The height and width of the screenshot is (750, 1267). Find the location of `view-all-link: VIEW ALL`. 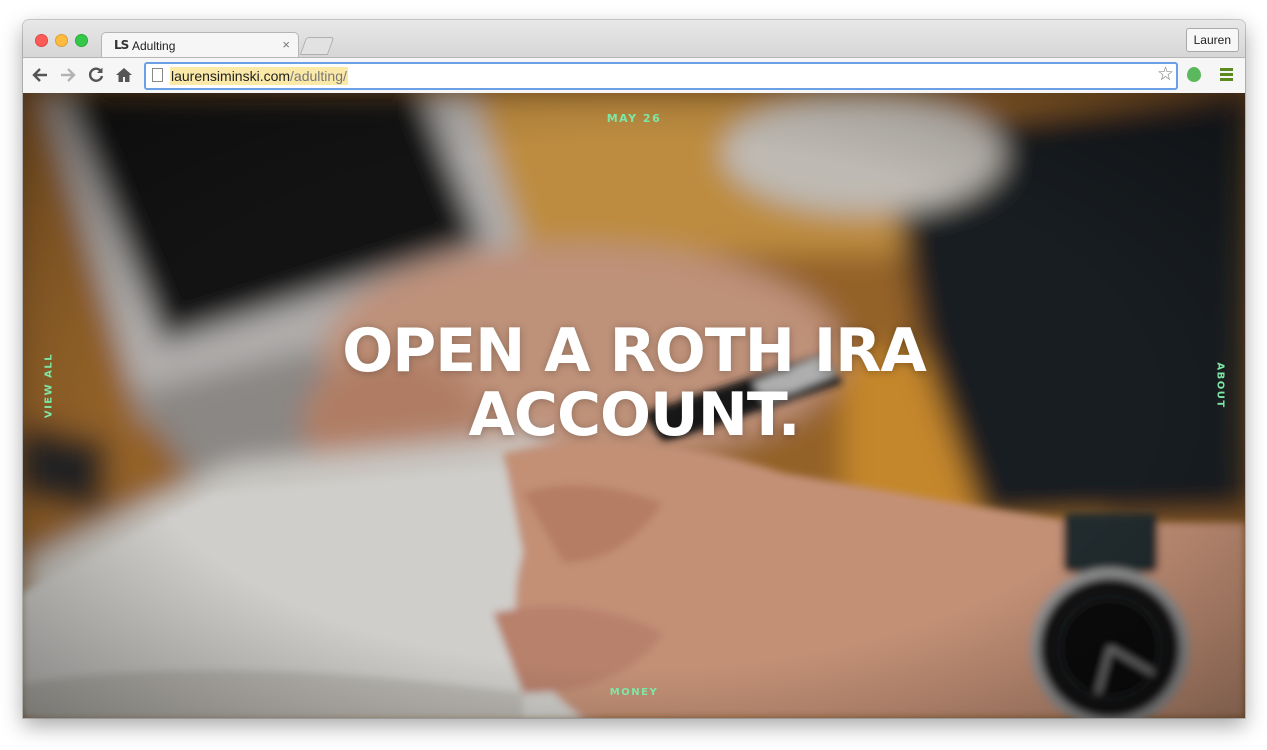

view-all-link: VIEW ALL is located at coordinates (49, 385).